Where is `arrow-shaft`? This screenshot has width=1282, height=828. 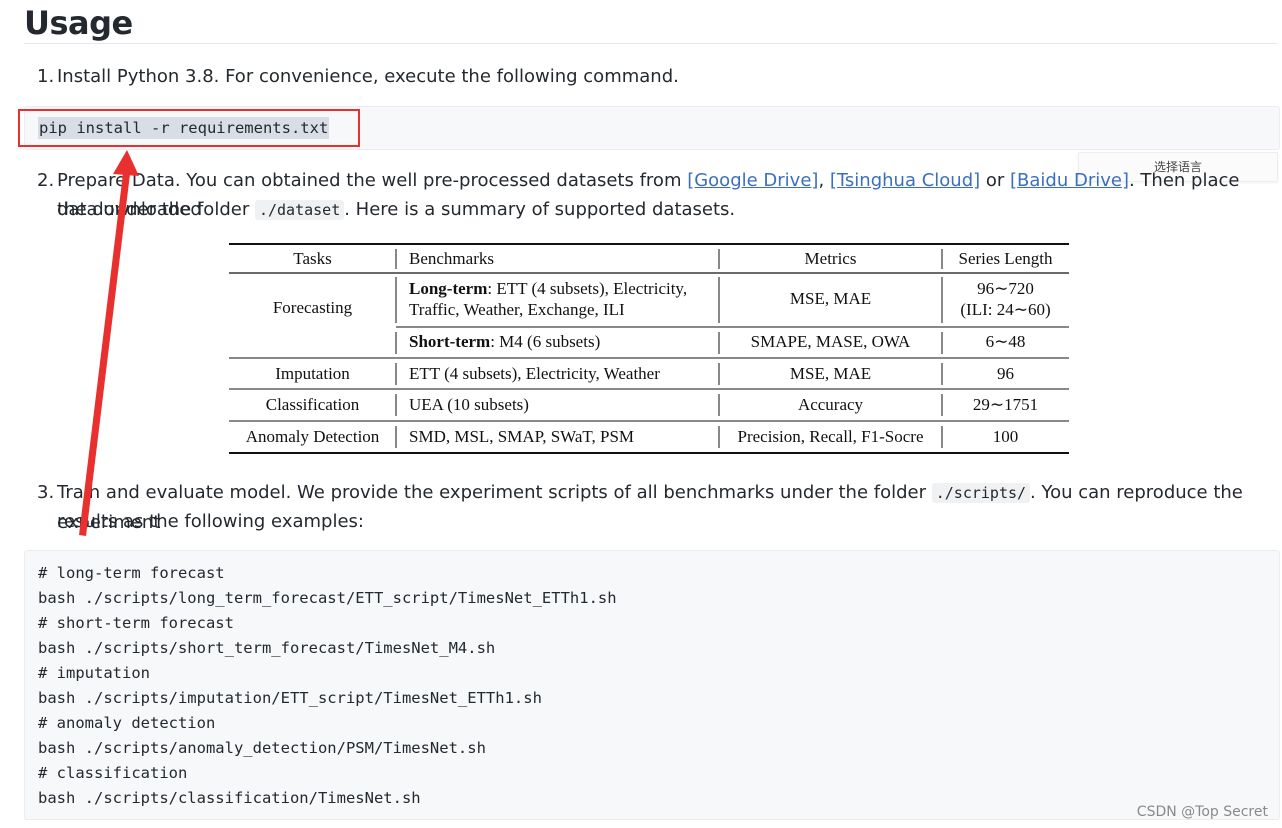 arrow-shaft is located at coordinates (105, 350).